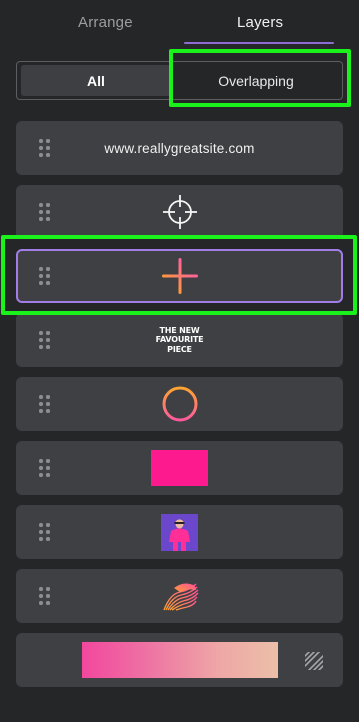 This screenshot has width=359, height=722. I want to click on filter-all-button: All, so click(96, 80).